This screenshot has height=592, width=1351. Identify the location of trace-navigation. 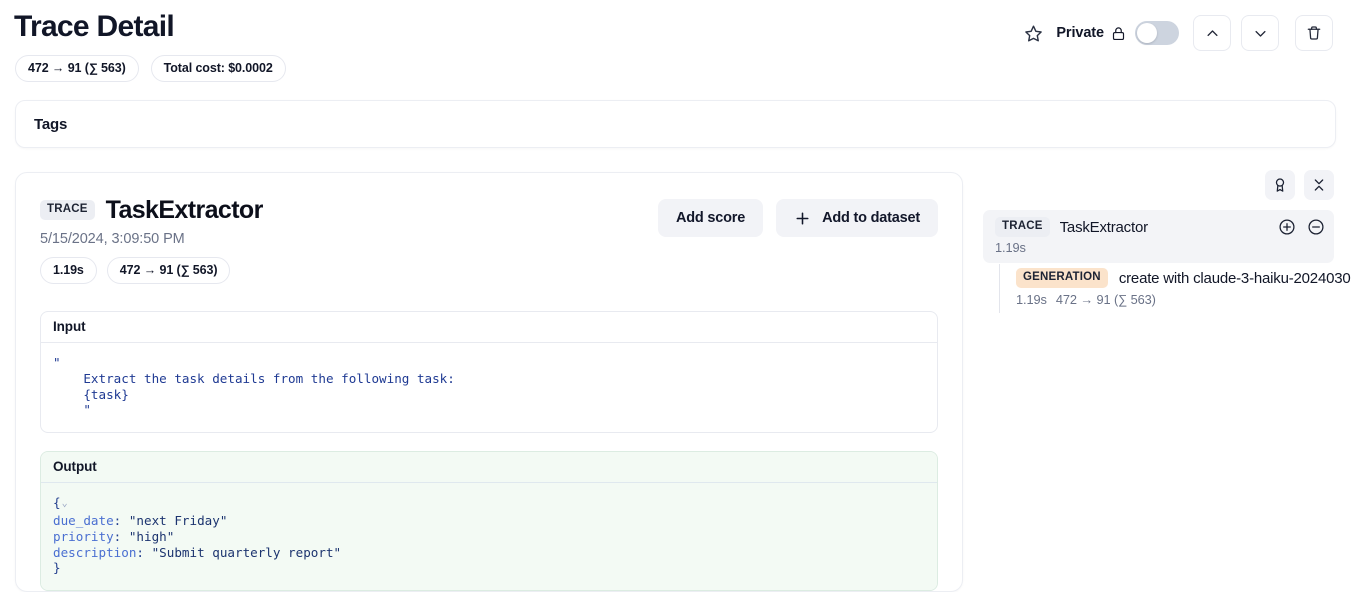
(1236, 33).